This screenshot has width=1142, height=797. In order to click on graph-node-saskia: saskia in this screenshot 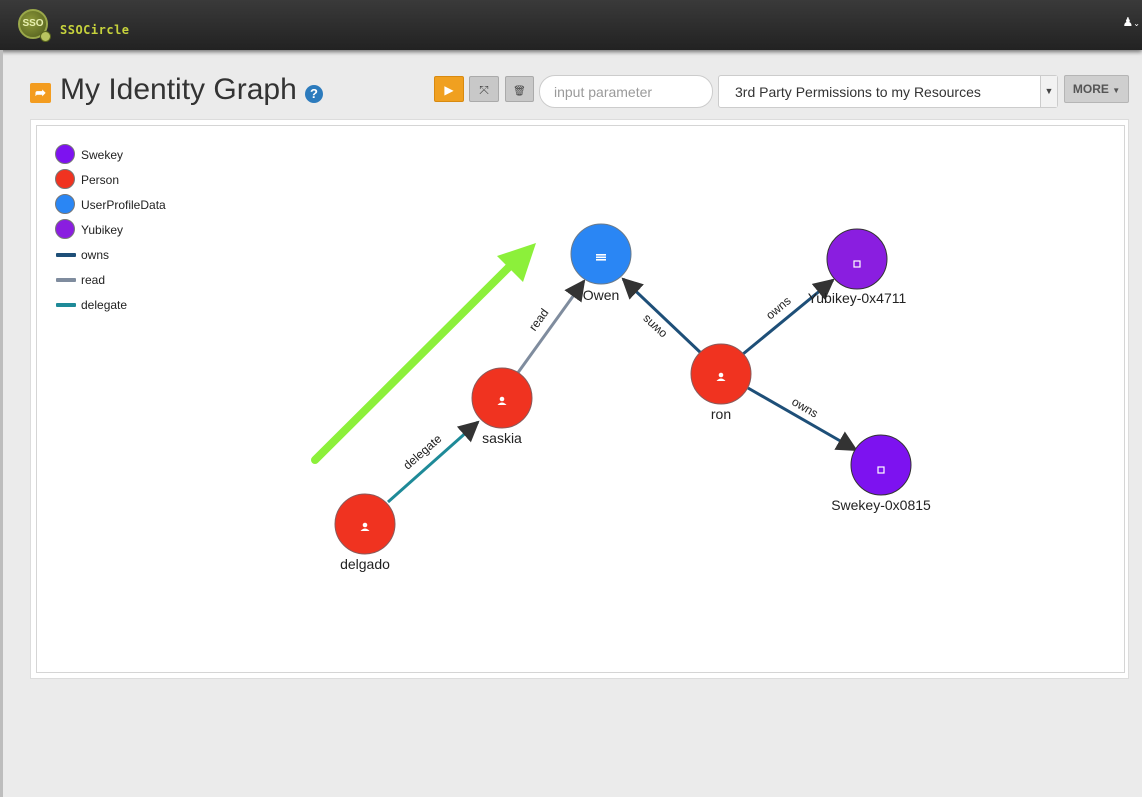, I will do `click(502, 406)`.